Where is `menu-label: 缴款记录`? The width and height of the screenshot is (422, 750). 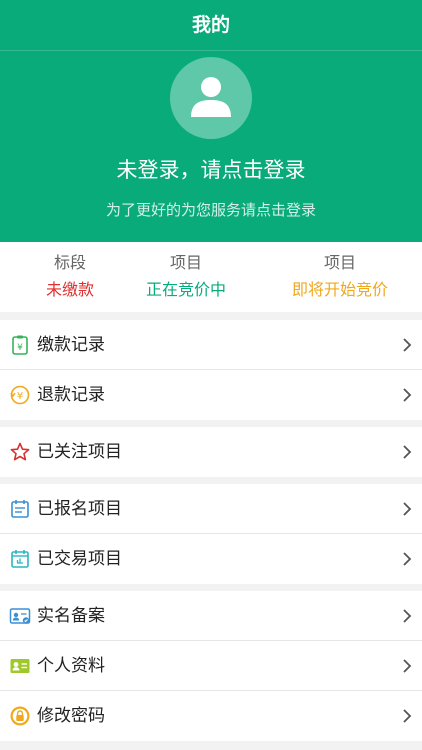 menu-label: 缴款记录 is located at coordinates (71, 345).